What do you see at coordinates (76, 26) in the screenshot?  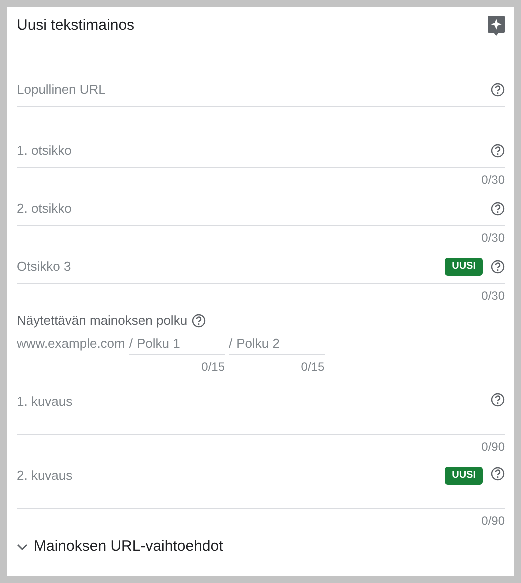 I see `card-title: Uusi tekstimainos` at bounding box center [76, 26].